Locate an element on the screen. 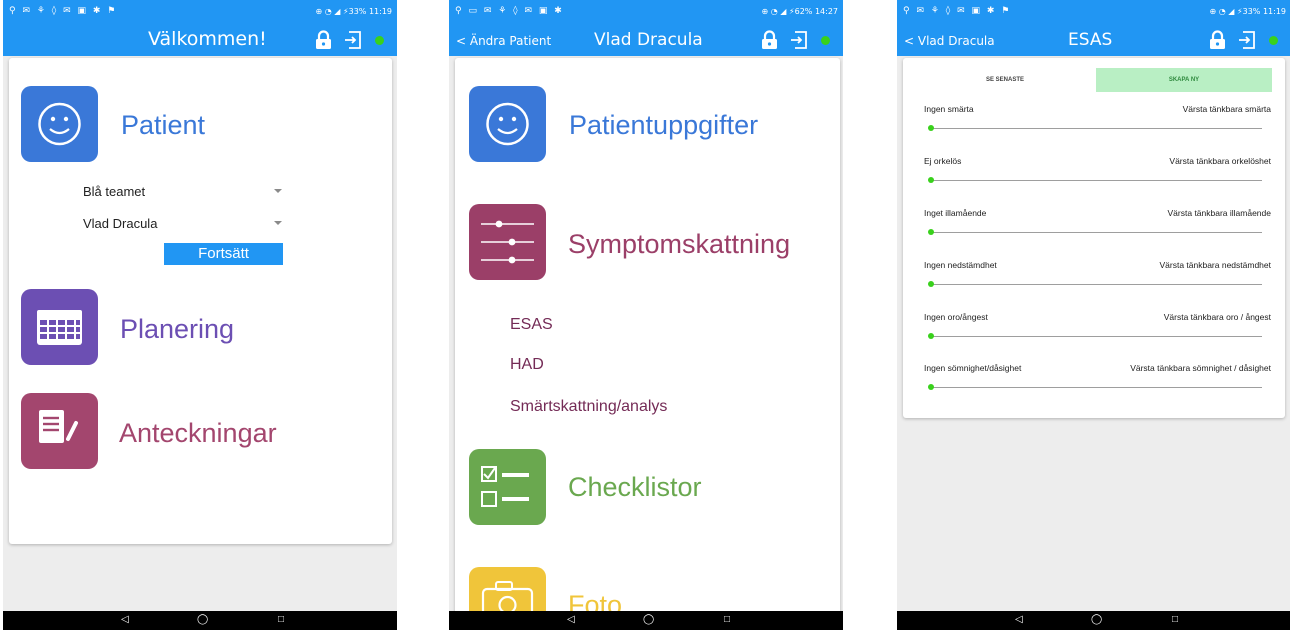  pain-assessment-link: Smärtskattning/analys is located at coordinates (588, 407).